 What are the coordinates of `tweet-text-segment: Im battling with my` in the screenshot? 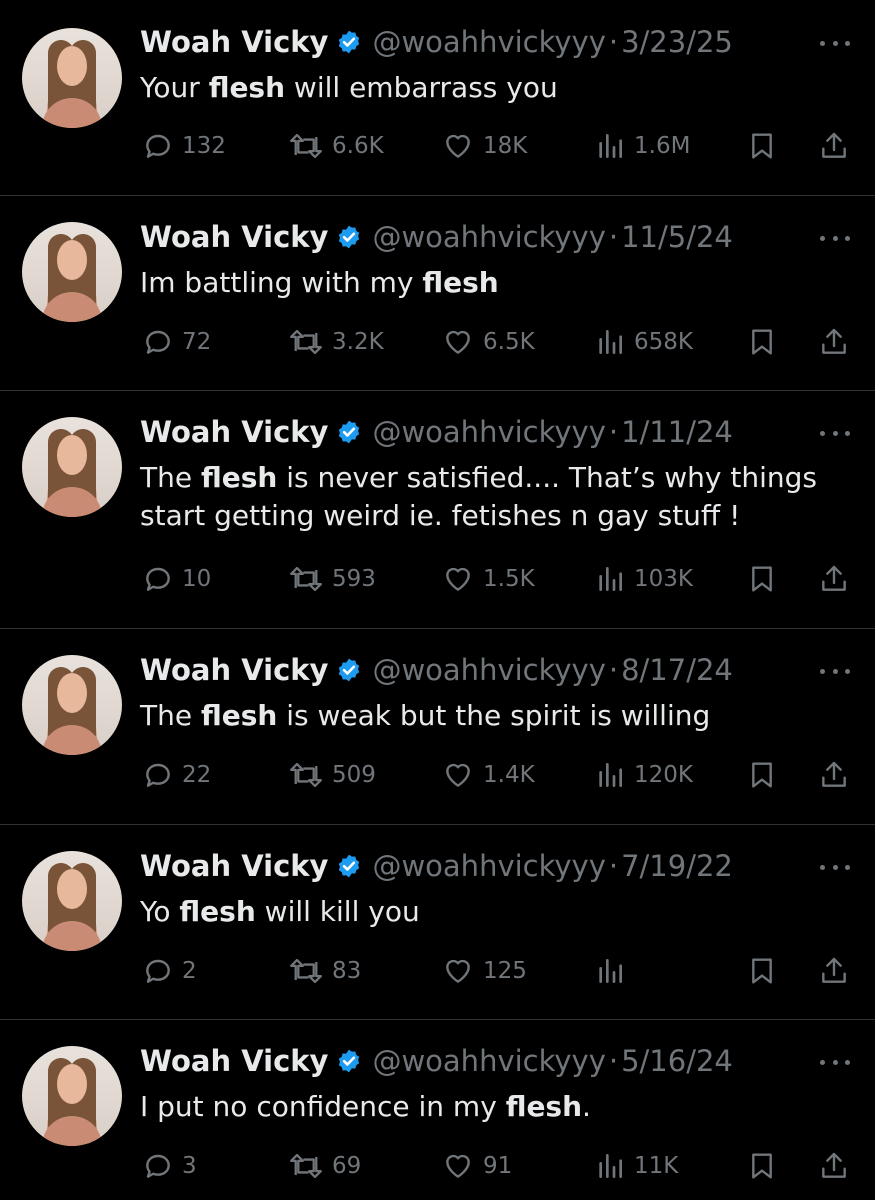 It's located at (281, 282).